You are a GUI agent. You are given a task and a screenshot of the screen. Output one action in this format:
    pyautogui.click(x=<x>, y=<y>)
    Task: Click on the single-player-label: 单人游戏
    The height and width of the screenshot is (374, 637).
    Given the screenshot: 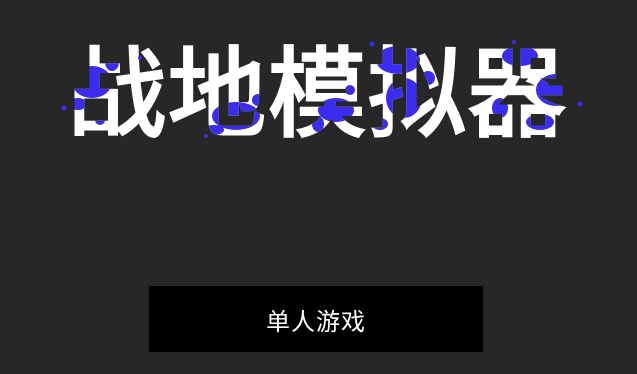 What is the action you would take?
    pyautogui.click(x=316, y=321)
    